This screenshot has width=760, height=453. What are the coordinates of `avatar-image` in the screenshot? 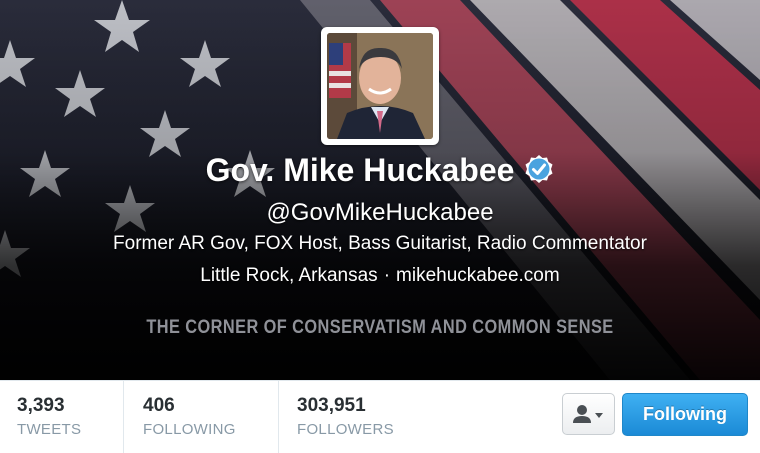 It's located at (380, 86).